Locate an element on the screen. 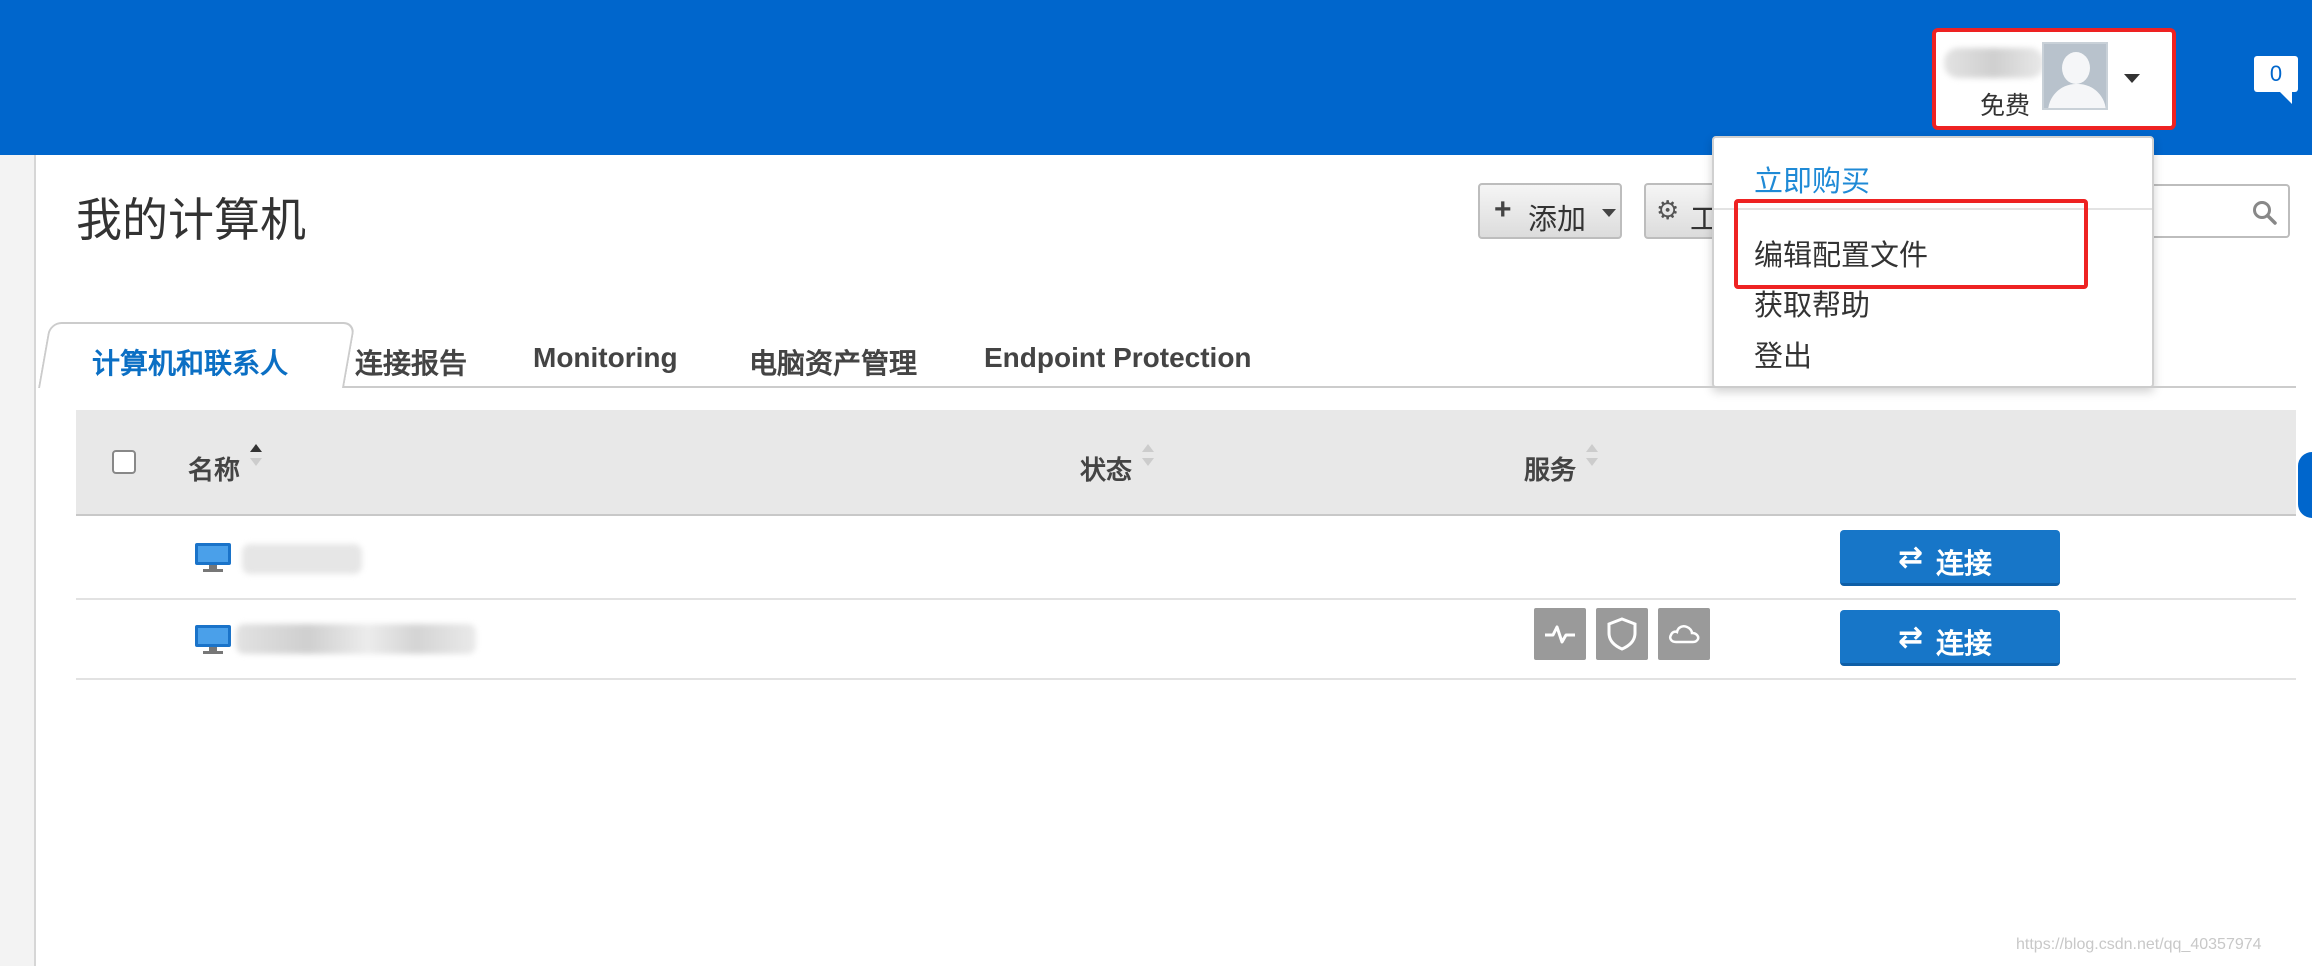 Image resolution: width=2312 pixels, height=966 pixels. backup-service-icon is located at coordinates (1684, 634).